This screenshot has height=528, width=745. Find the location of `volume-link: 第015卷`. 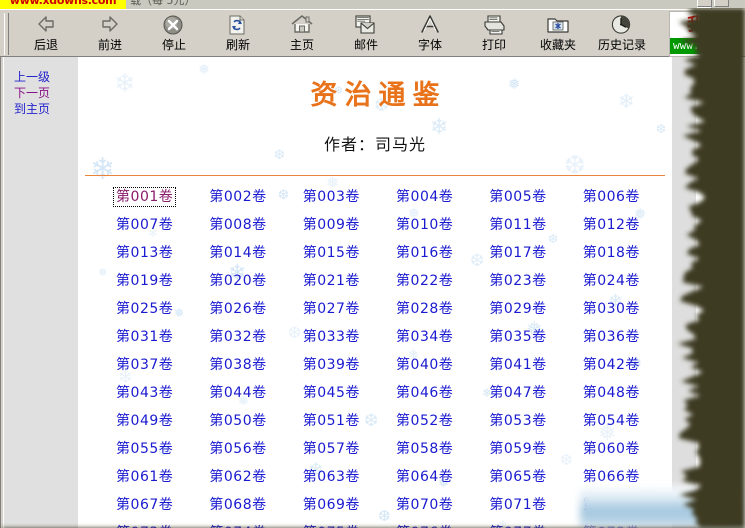

volume-link: 第015卷 is located at coordinates (331, 253).